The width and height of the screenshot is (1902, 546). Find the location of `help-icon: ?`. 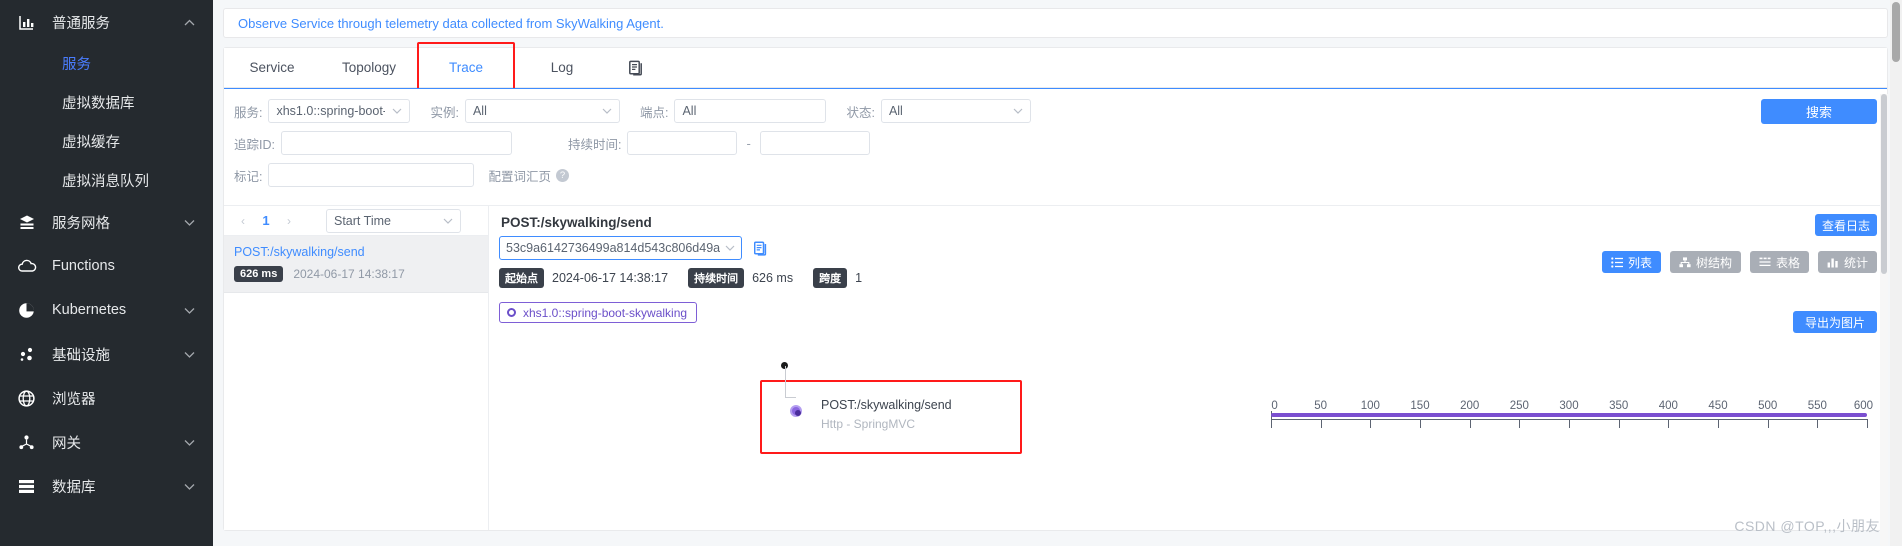

help-icon: ? is located at coordinates (562, 175).